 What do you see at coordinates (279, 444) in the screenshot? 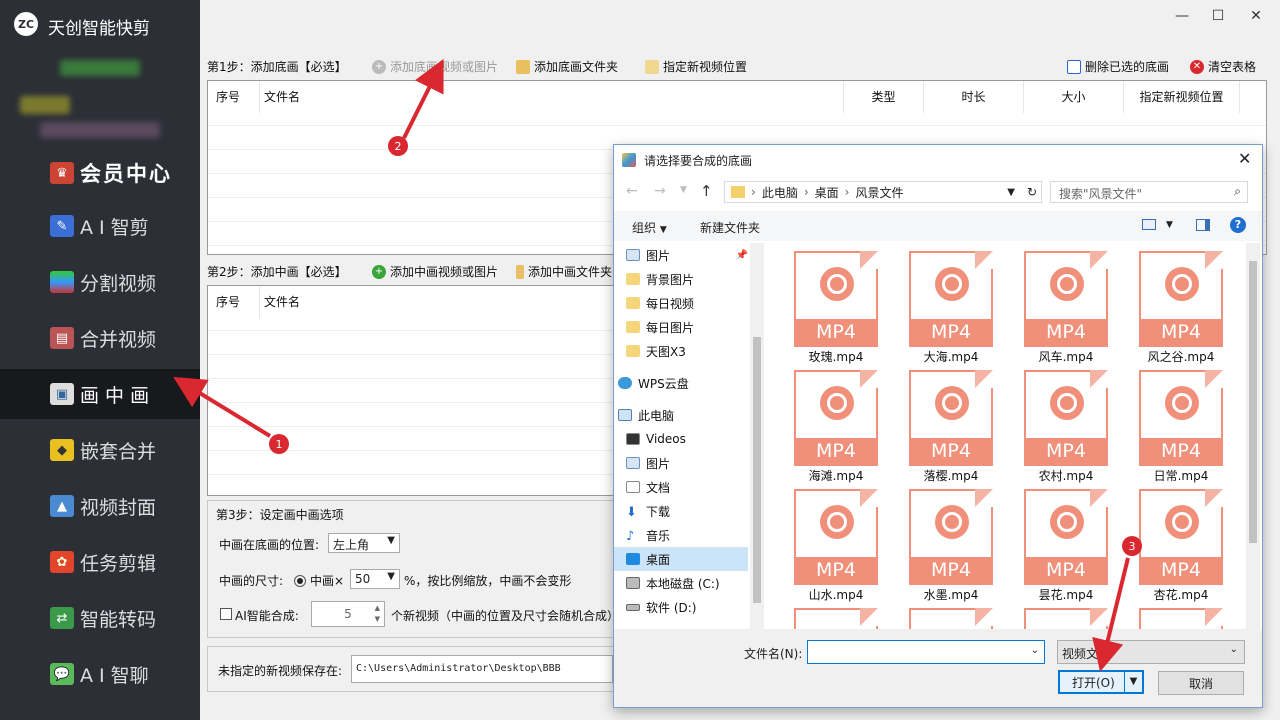
I see `annotation-badge: 1` at bounding box center [279, 444].